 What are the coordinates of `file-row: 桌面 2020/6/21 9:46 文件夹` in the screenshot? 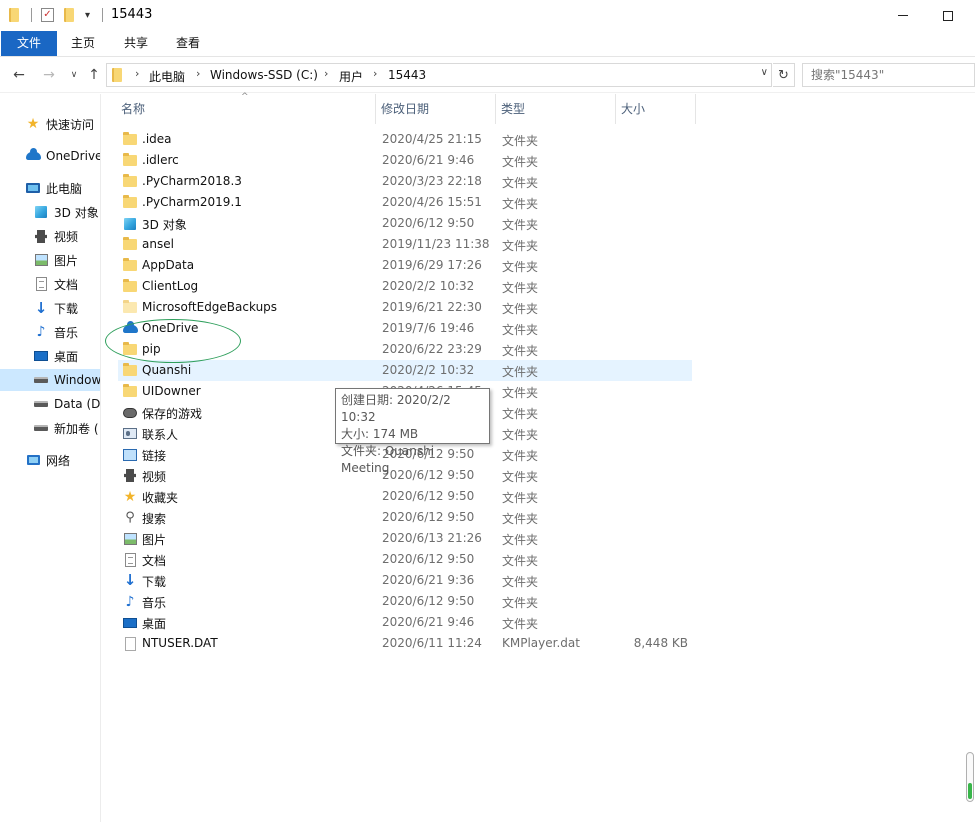 It's located at (405, 622).